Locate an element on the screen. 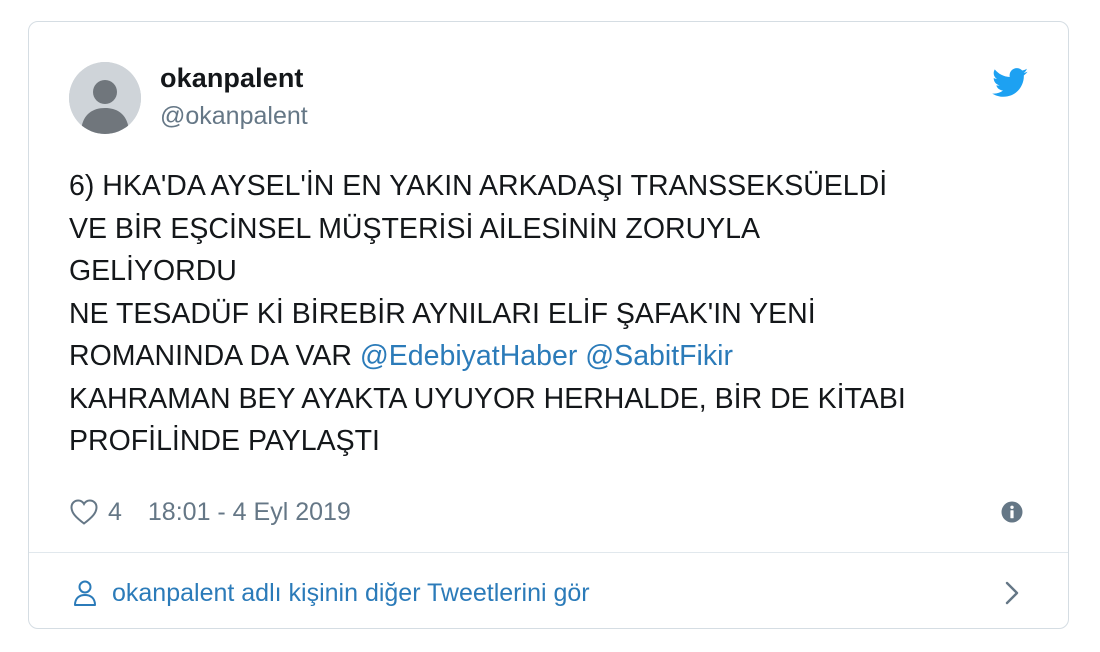  tweet-text-segment: PROFİLİNDE PAYLAŞTI is located at coordinates (224, 441).